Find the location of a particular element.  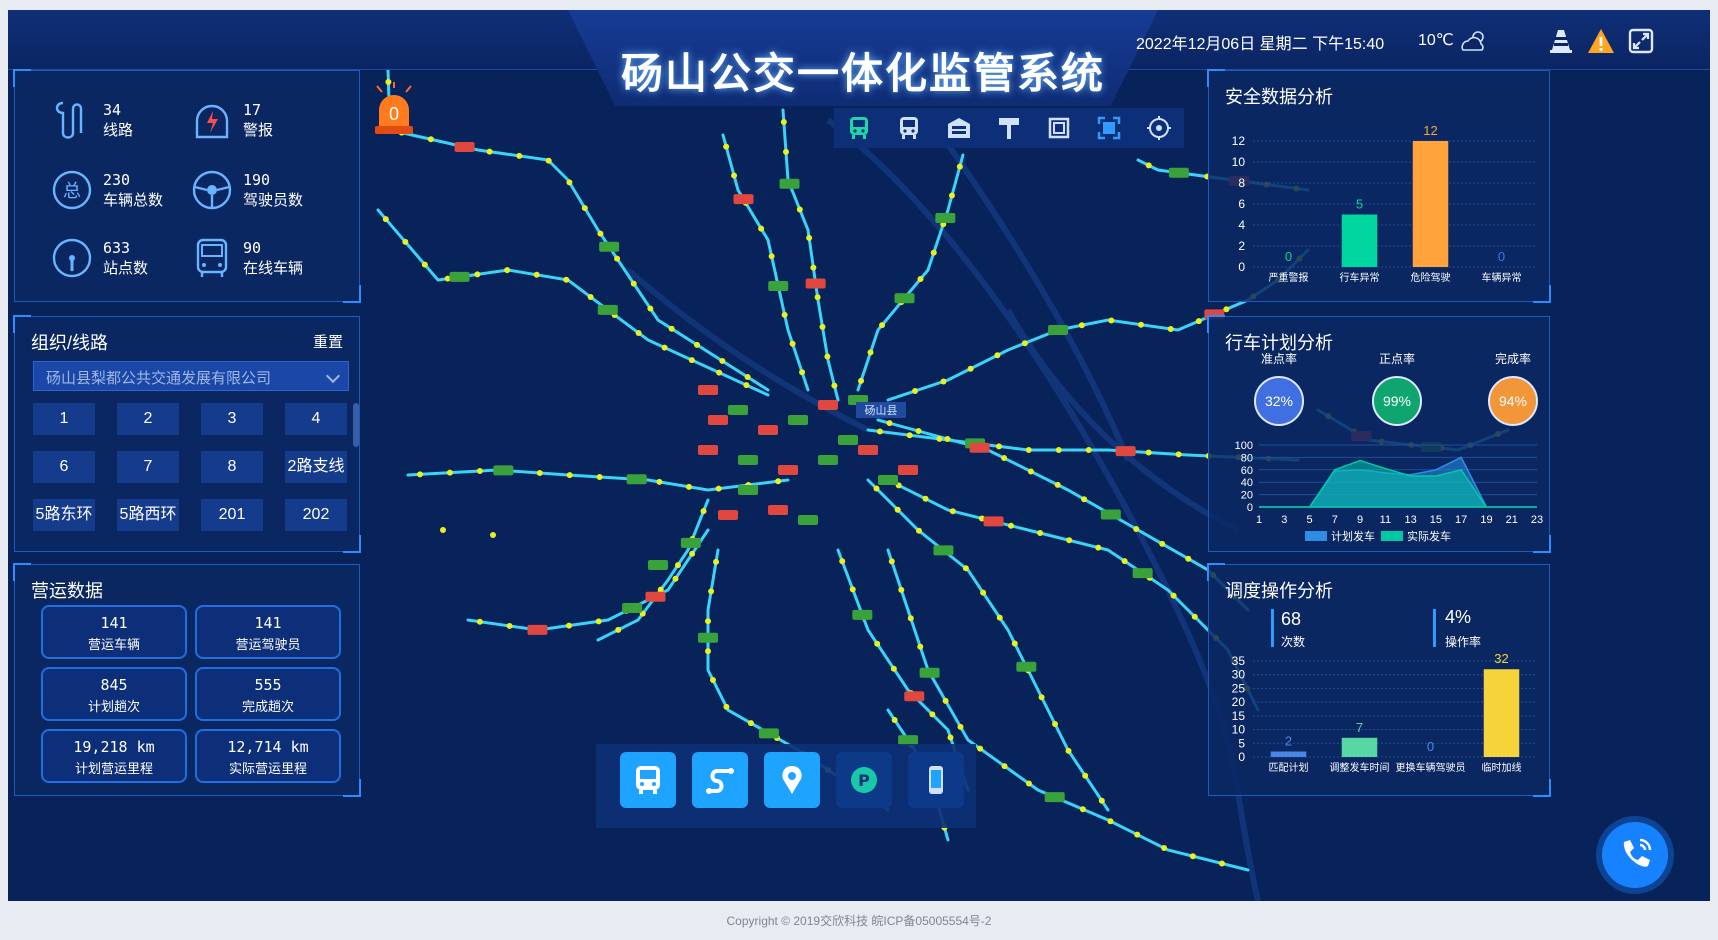

bus-stop-sign-icon is located at coordinates (1009, 128).